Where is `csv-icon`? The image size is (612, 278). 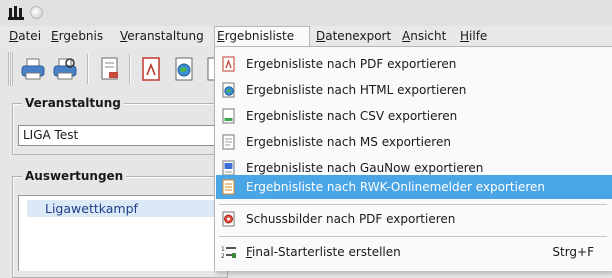
csv-icon is located at coordinates (228, 116).